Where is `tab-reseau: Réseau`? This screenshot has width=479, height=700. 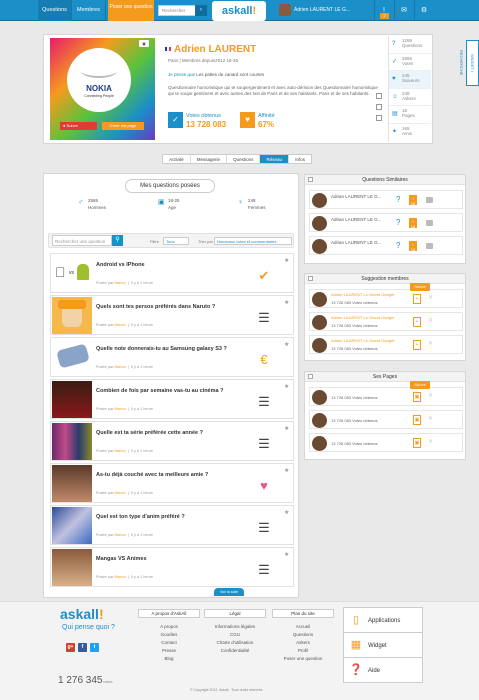
tab-reseau: Réseau is located at coordinates (275, 159).